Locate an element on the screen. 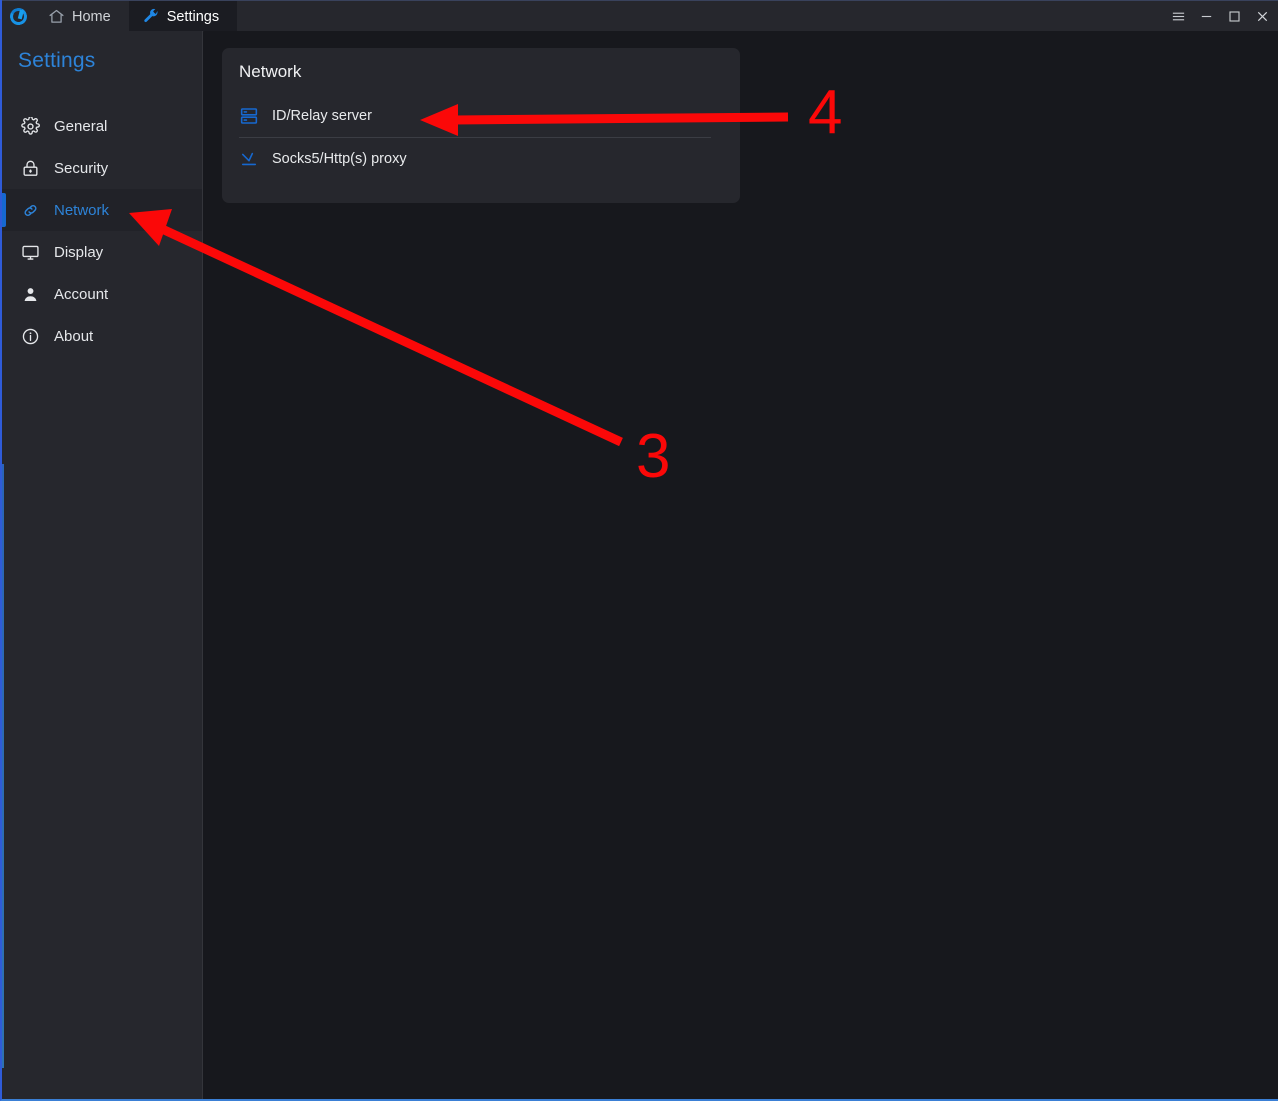 Image resolution: width=1278 pixels, height=1101 pixels. titlebar-drag-area is located at coordinates (700, 16).